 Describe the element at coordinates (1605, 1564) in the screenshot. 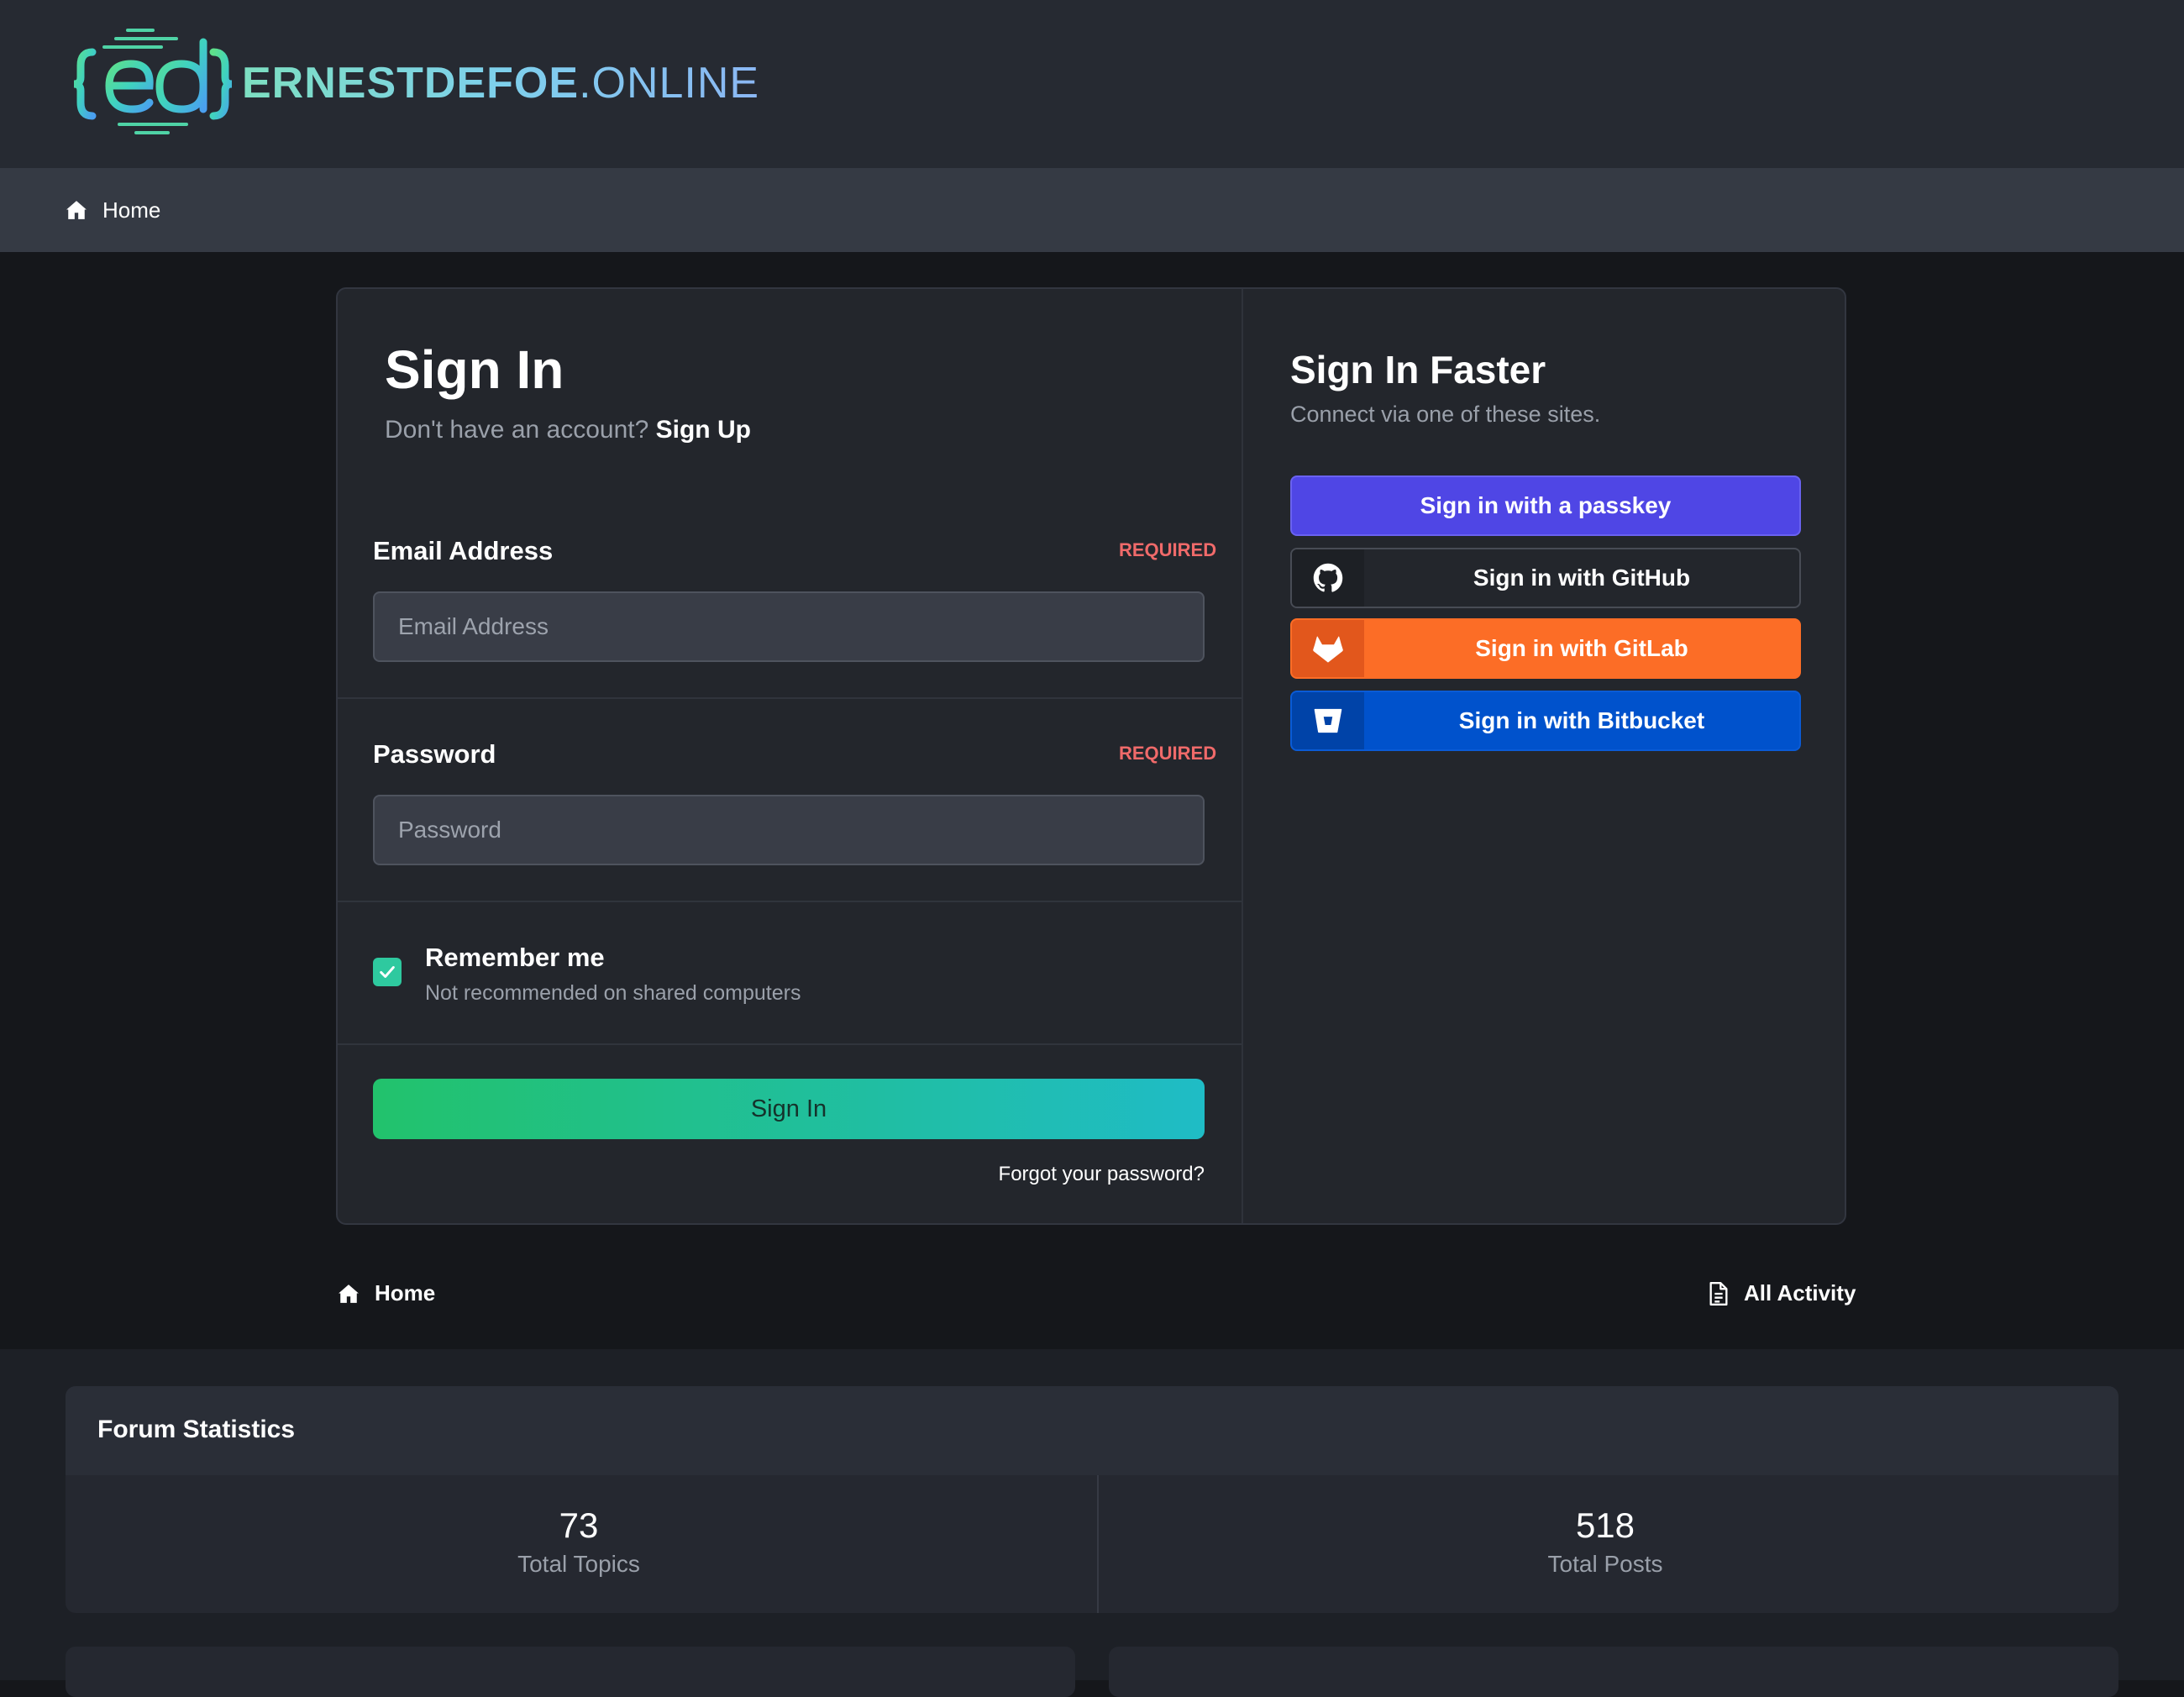

I see `stat-label: Total Posts` at that location.